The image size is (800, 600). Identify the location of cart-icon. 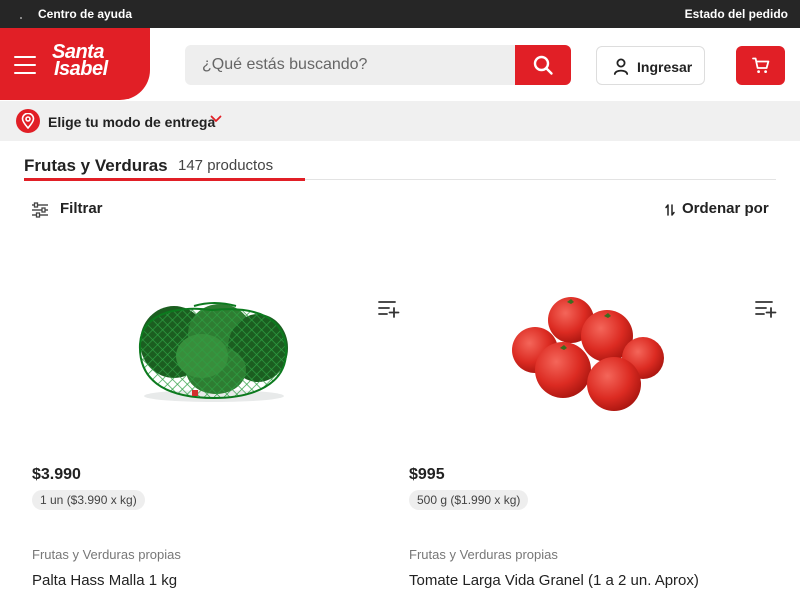
(761, 65).